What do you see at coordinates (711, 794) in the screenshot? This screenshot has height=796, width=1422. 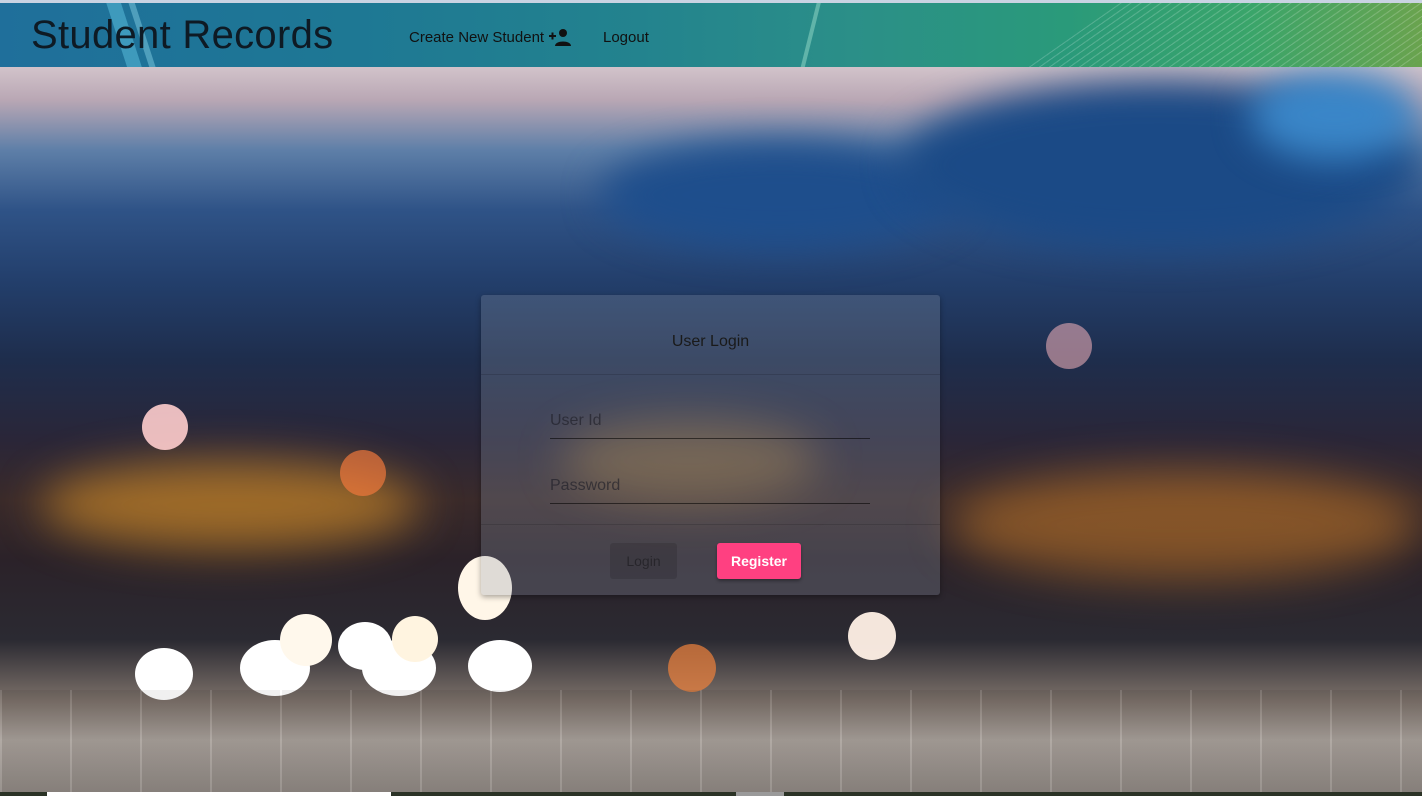 I see `bottom-strip` at bounding box center [711, 794].